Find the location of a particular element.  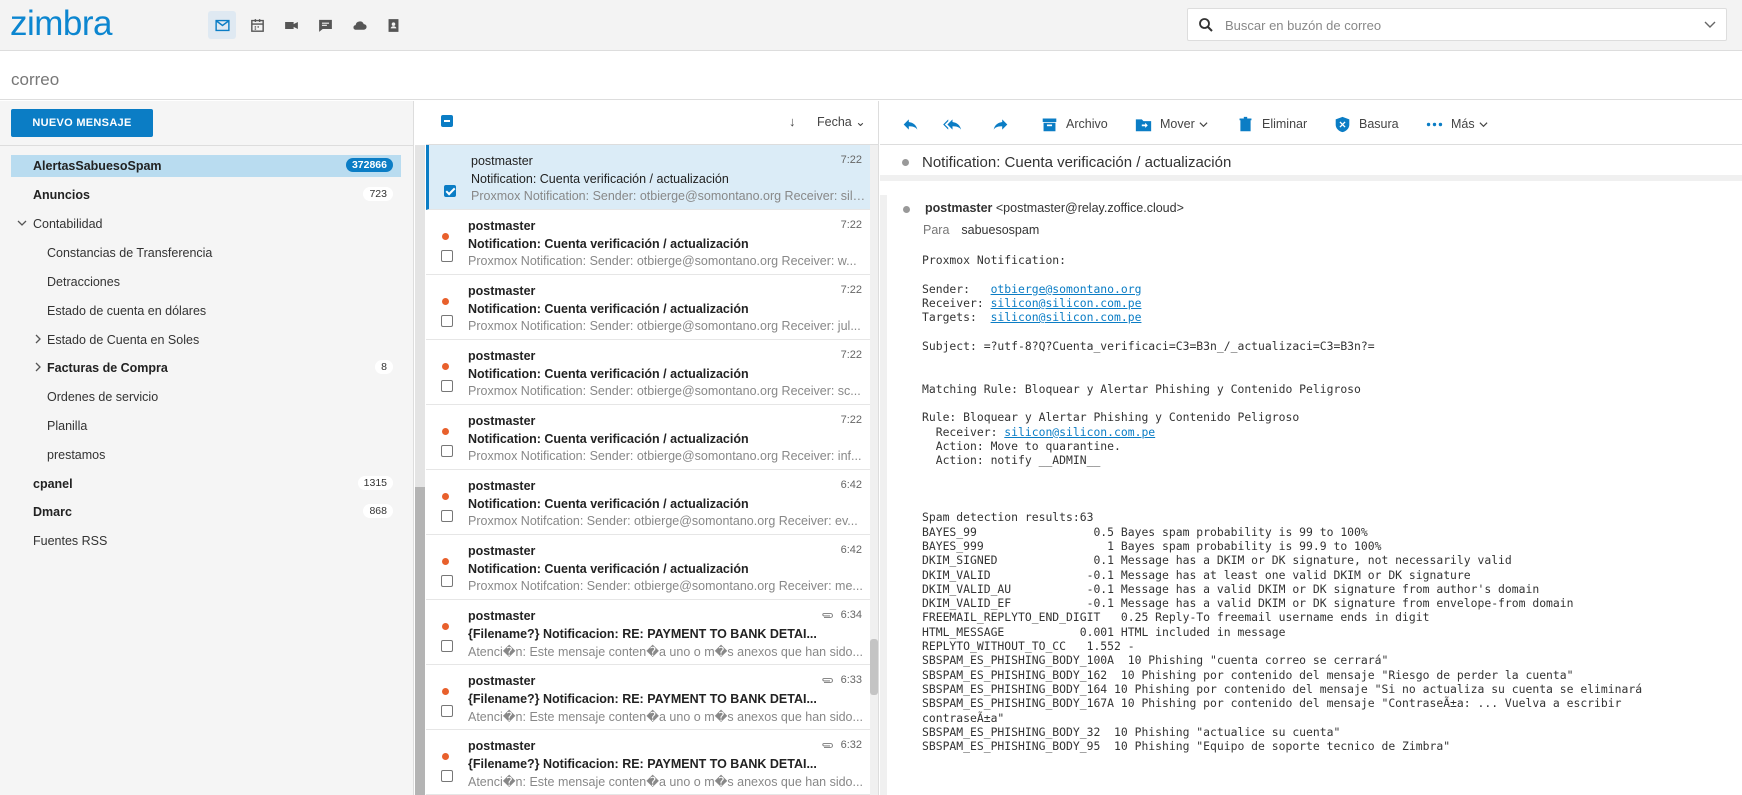

delete-button: Eliminar is located at coordinates (1272, 124).